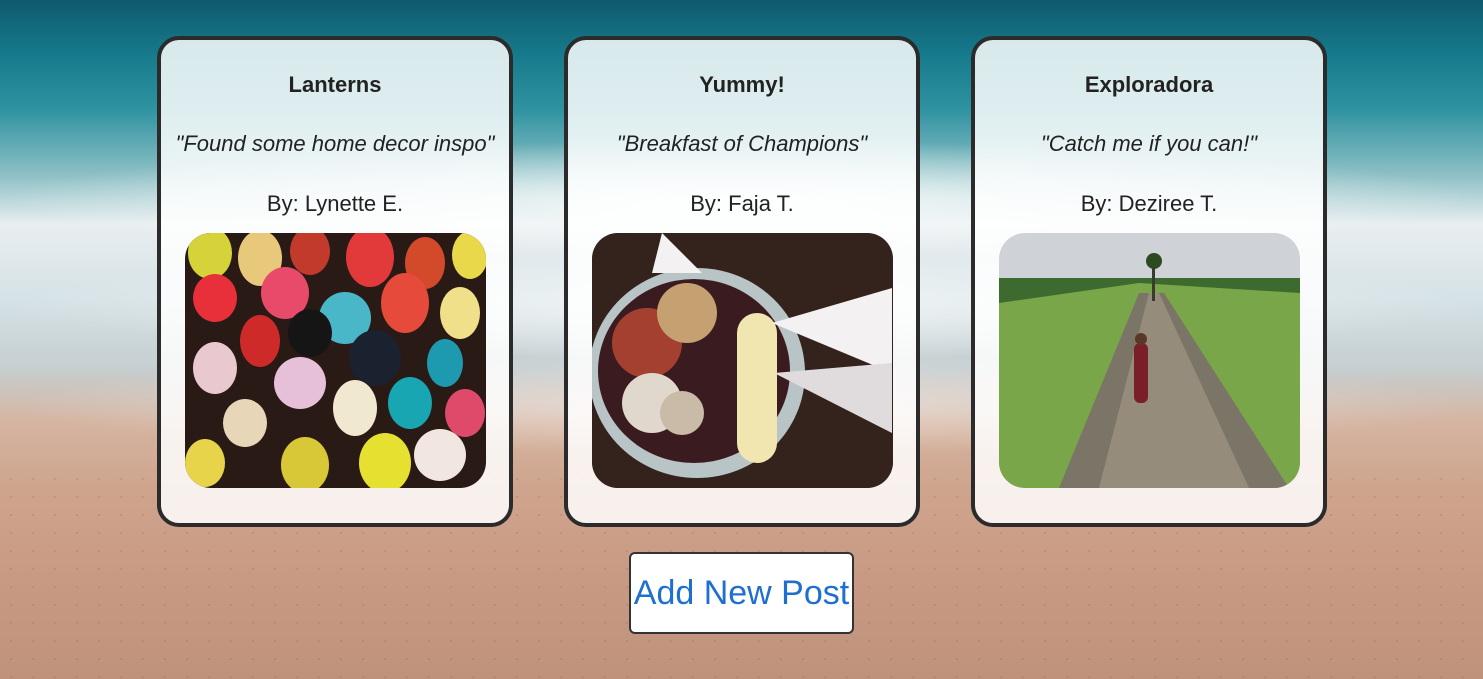 The height and width of the screenshot is (679, 1483). I want to click on post-title: Lanterns, so click(335, 84).